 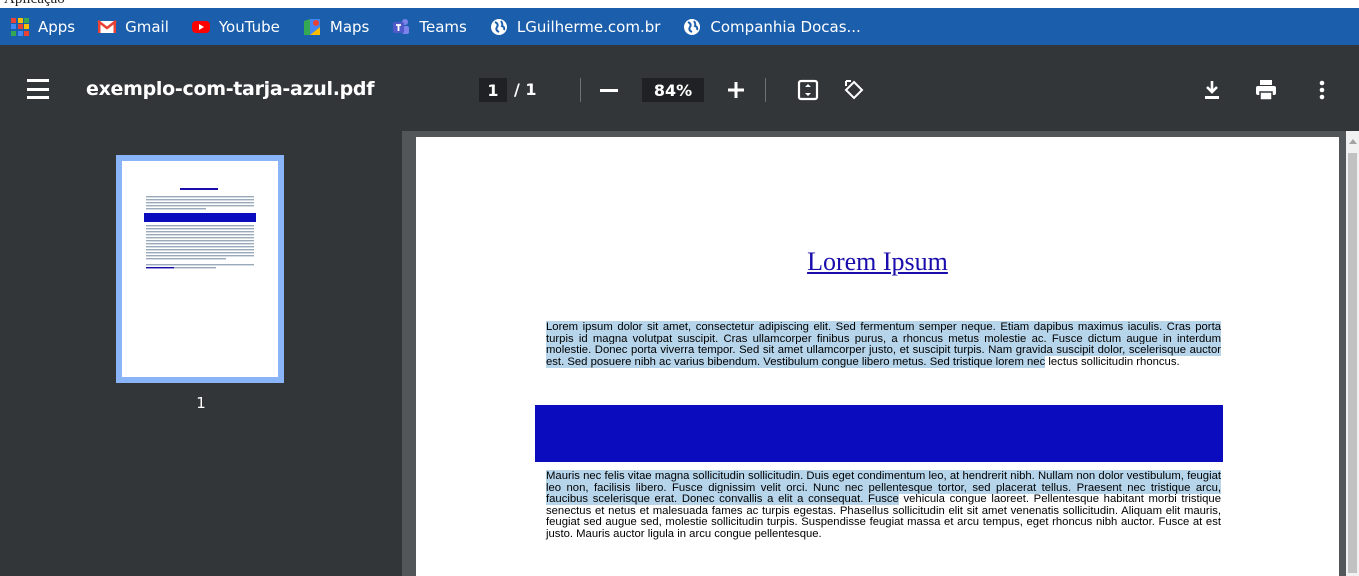 I want to click on download-icon, so click(x=1212, y=90).